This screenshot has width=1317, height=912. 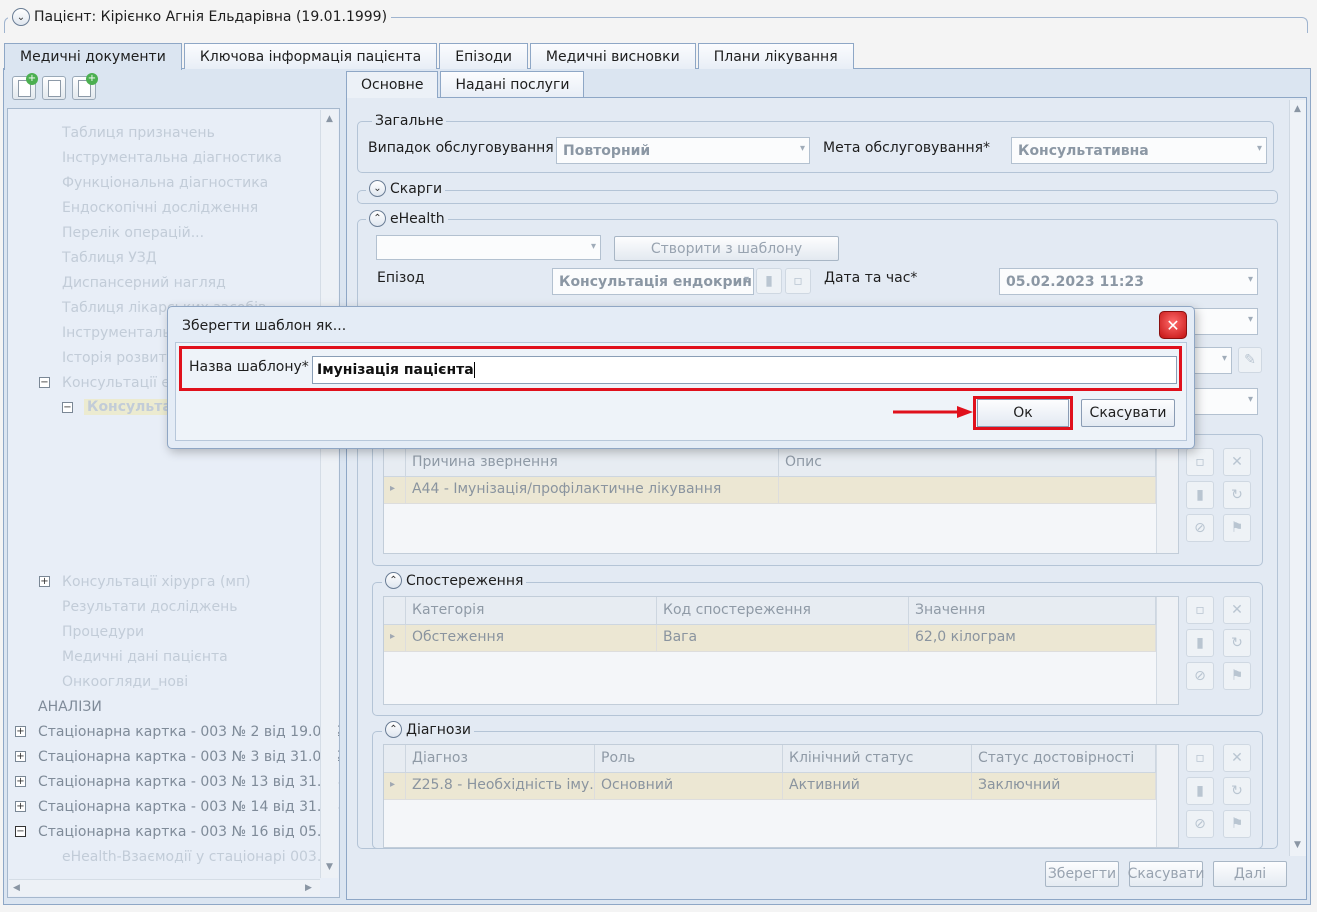 What do you see at coordinates (145, 657) in the screenshot?
I see `tree-item: Медичні дані пацієнта` at bounding box center [145, 657].